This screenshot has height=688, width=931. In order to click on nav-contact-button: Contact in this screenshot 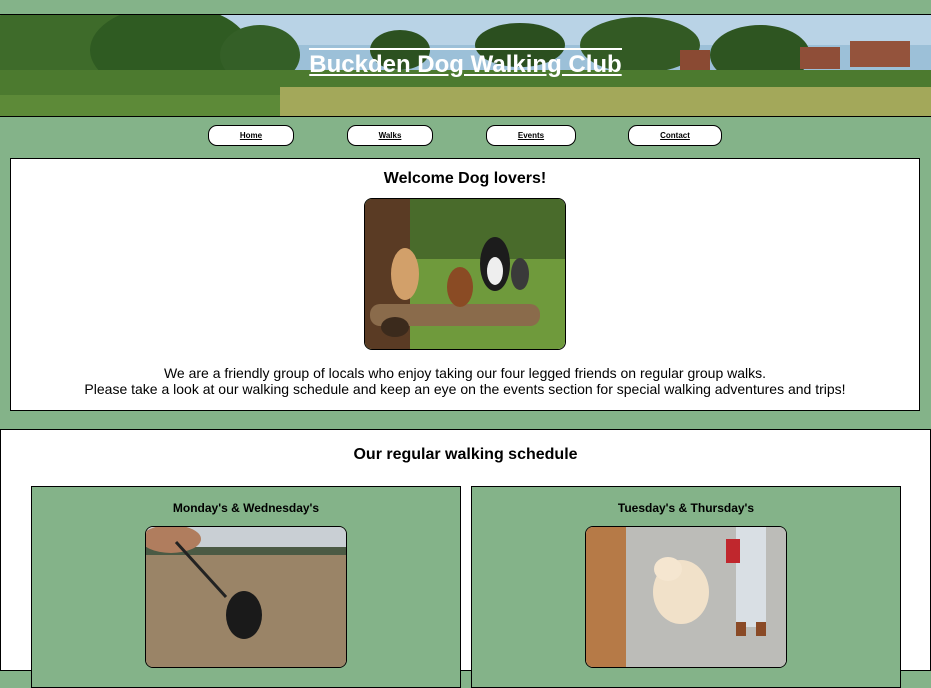, I will do `click(675, 135)`.